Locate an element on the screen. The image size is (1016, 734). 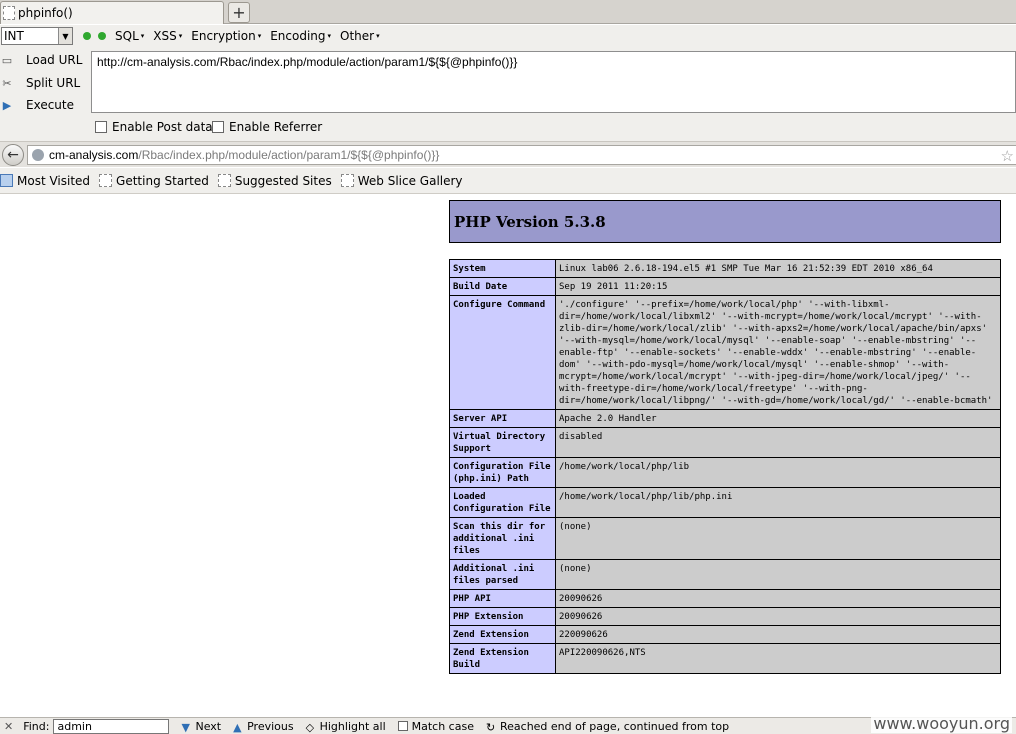
table-row: PHP API 20090626 is located at coordinates (725, 598).